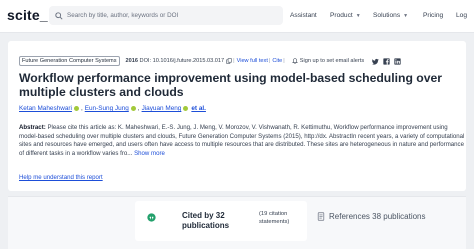 This screenshot has width=474, height=249. Describe the element at coordinates (161, 108) in the screenshot. I see `author-name: Jiayuan Meng` at that location.